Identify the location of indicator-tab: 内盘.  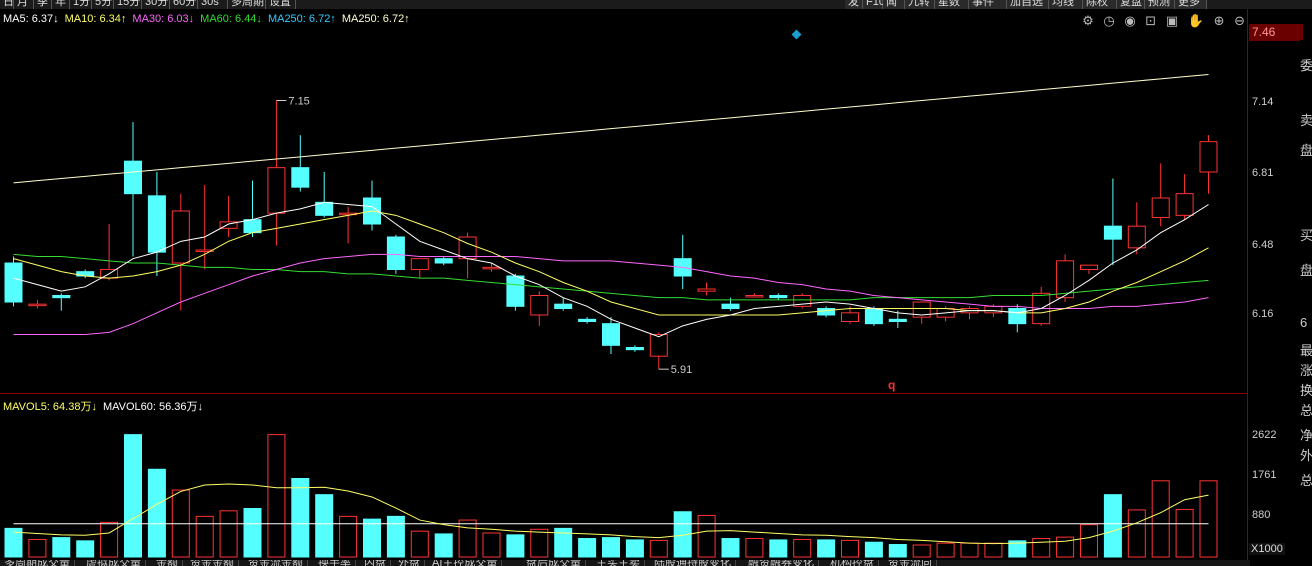
(375, 563).